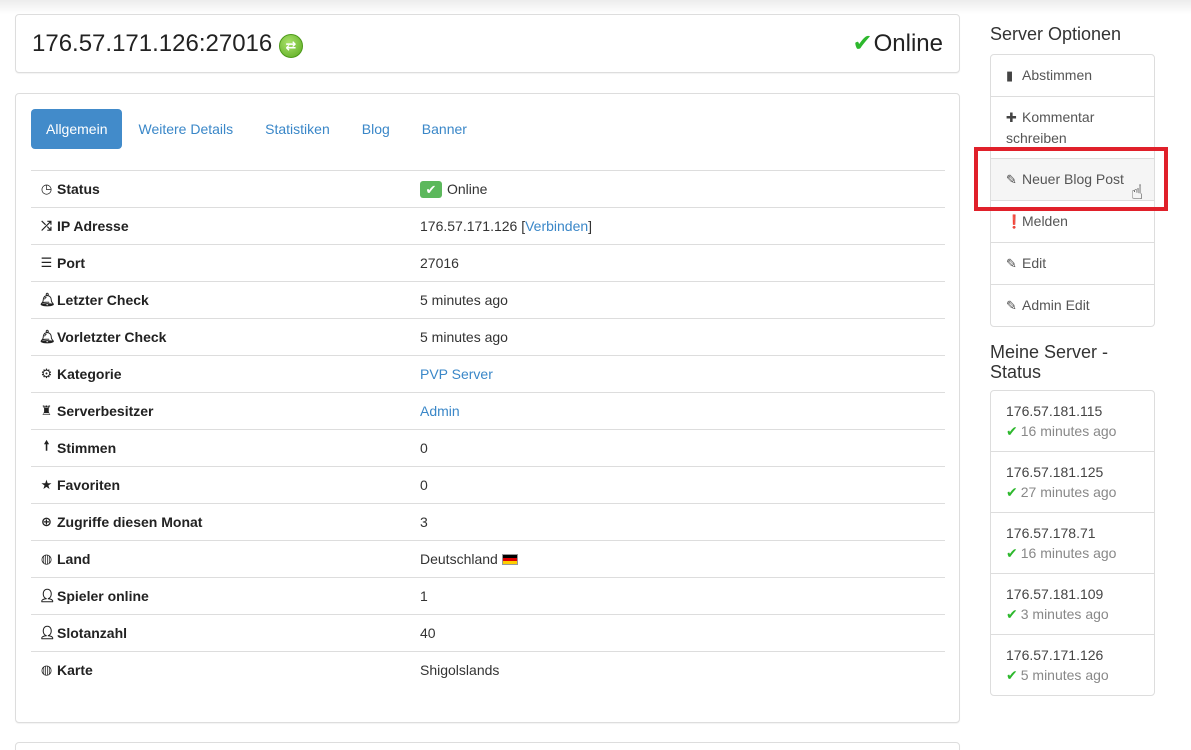 This screenshot has height=750, width=1191. What do you see at coordinates (103, 596) in the screenshot?
I see `row-label: Spieler online` at bounding box center [103, 596].